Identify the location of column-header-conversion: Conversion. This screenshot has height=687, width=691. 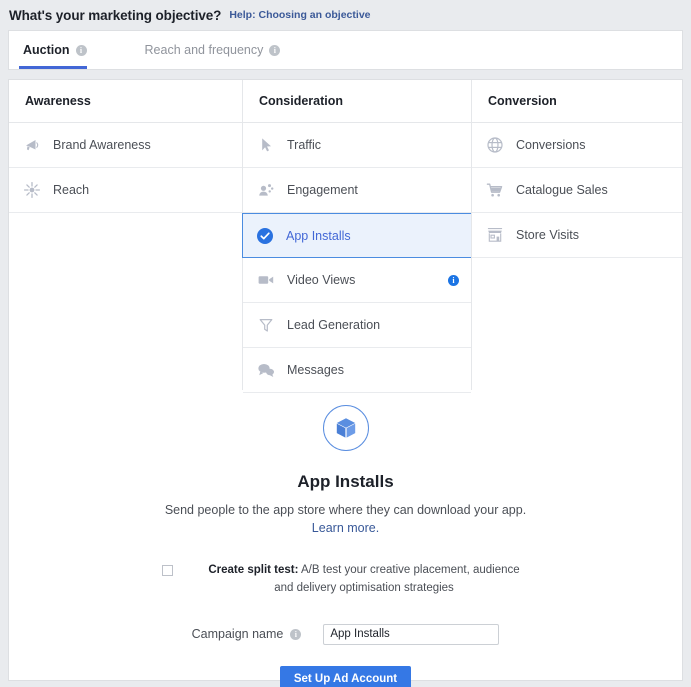
(577, 101).